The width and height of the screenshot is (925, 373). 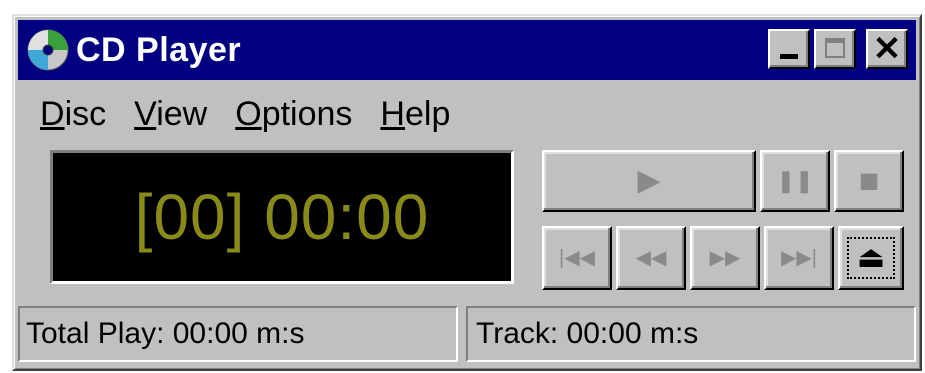 I want to click on skip-forwards-button: ▶▶, so click(x=725, y=258).